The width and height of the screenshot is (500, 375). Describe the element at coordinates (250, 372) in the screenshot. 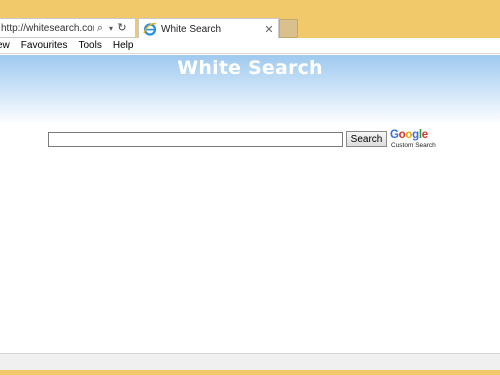

I see `window-bottom-frame` at that location.